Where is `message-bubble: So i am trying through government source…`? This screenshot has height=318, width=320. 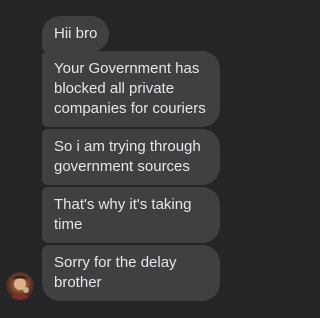 message-bubble: So i am trying through government source… is located at coordinates (131, 157).